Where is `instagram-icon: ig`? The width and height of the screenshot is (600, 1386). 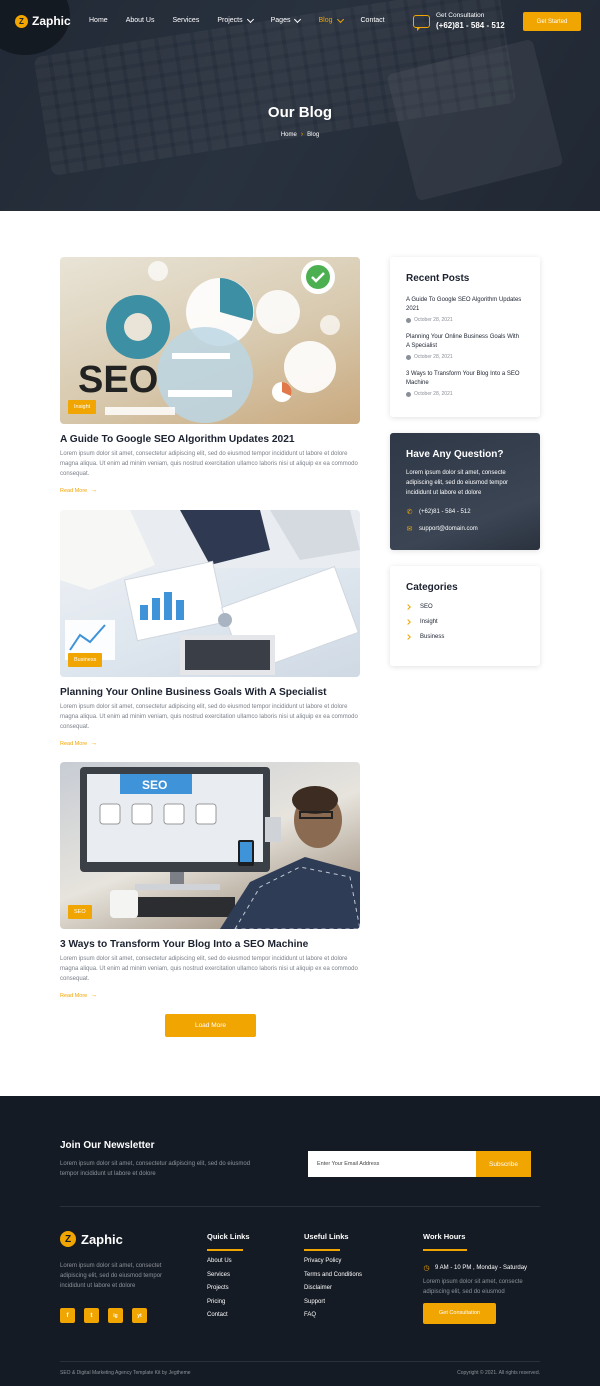
instagram-icon: ig is located at coordinates (115, 1315).